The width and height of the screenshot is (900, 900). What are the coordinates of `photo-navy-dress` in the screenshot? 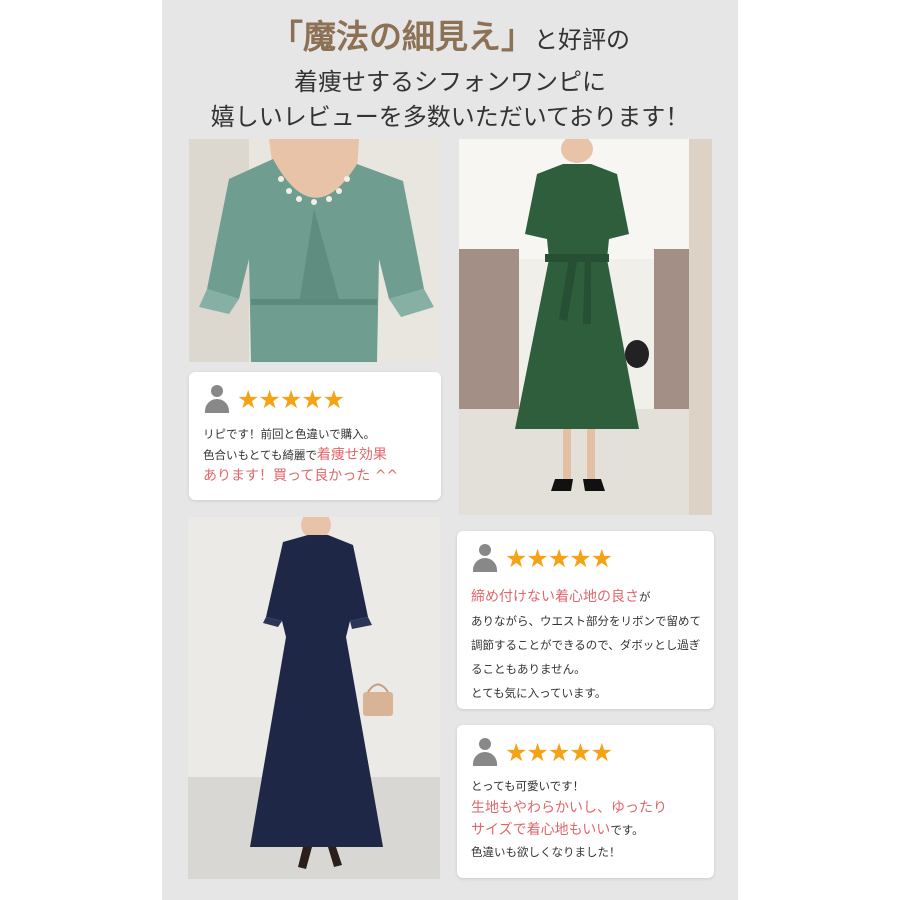 It's located at (314, 698).